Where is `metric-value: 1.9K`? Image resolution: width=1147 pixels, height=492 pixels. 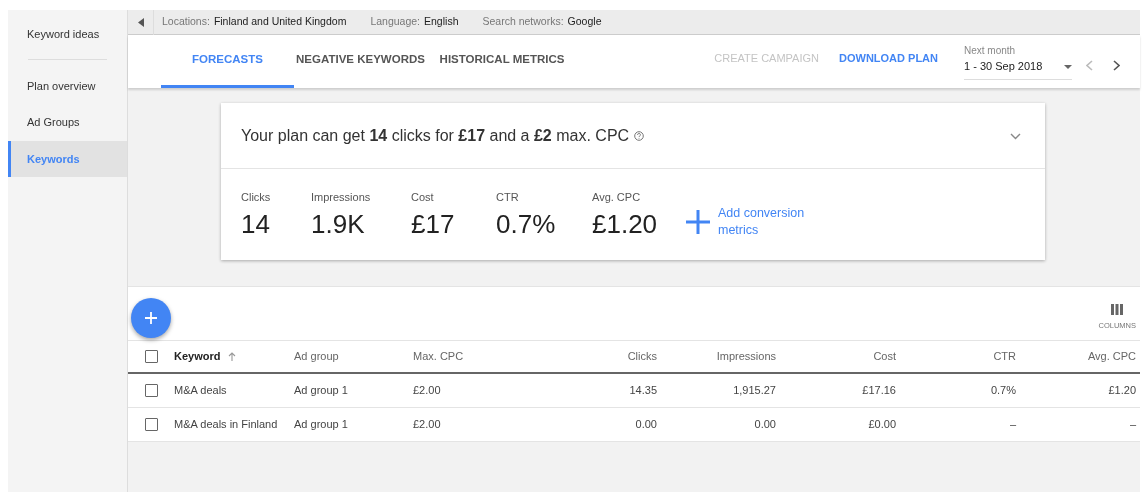
metric-value: 1.9K is located at coordinates (338, 224).